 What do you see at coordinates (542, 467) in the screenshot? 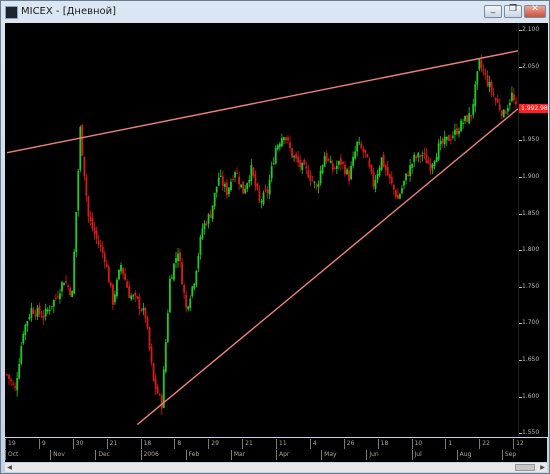
I see `scroll-right-icon: ▶` at bounding box center [542, 467].